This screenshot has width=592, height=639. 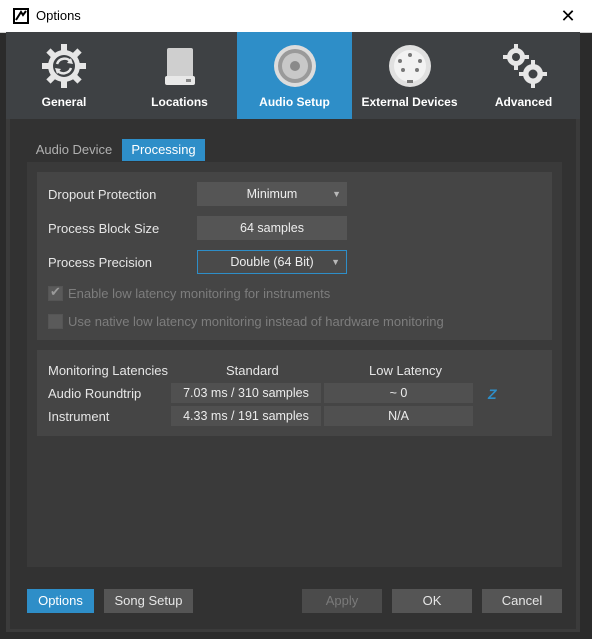 I want to click on checkmark-icon: ✔, so click(x=55, y=291).